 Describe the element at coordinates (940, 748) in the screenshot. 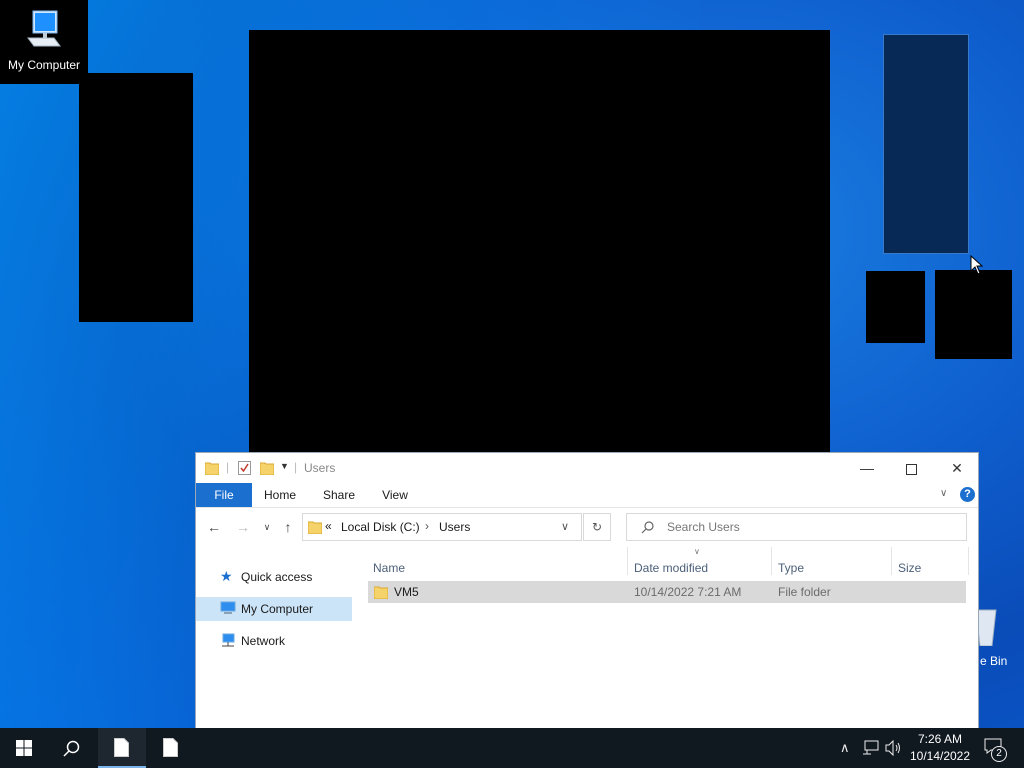

I see `system-clock: 7:26 AM 10/14/2022` at that location.